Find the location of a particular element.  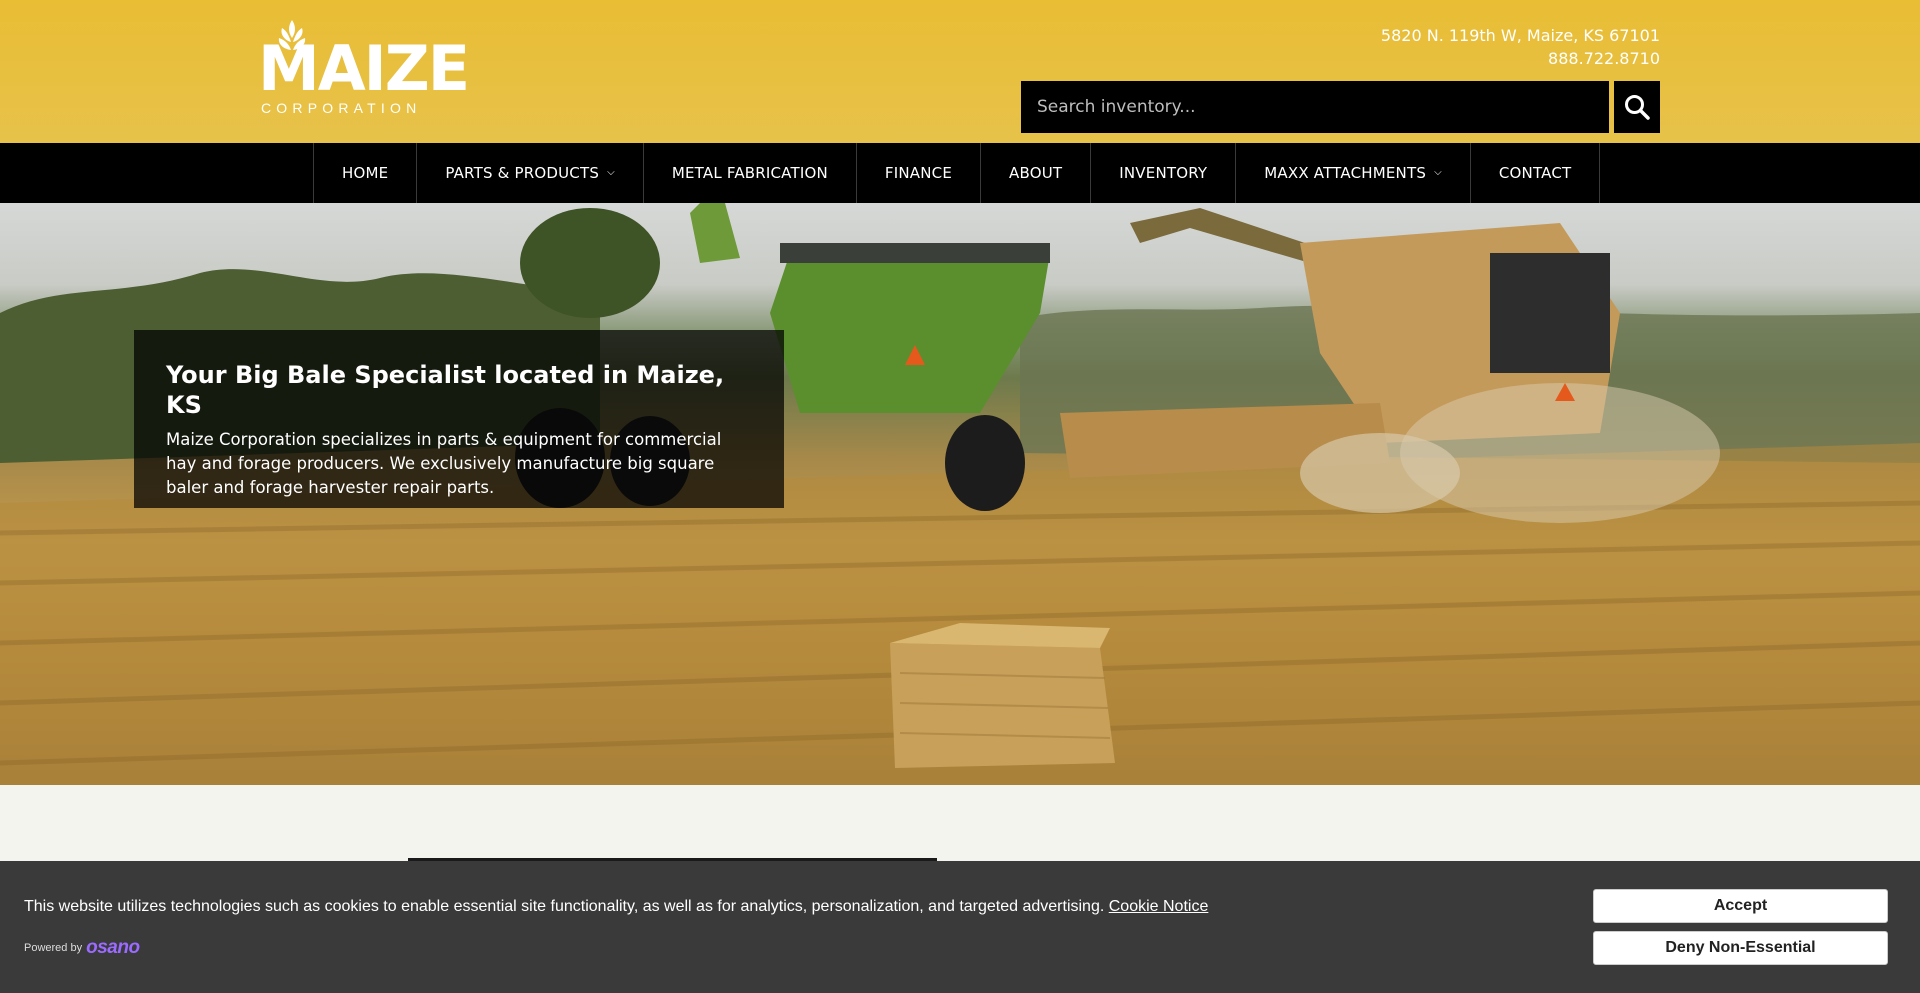

nav-item-about: ABOUT is located at coordinates (1036, 173).